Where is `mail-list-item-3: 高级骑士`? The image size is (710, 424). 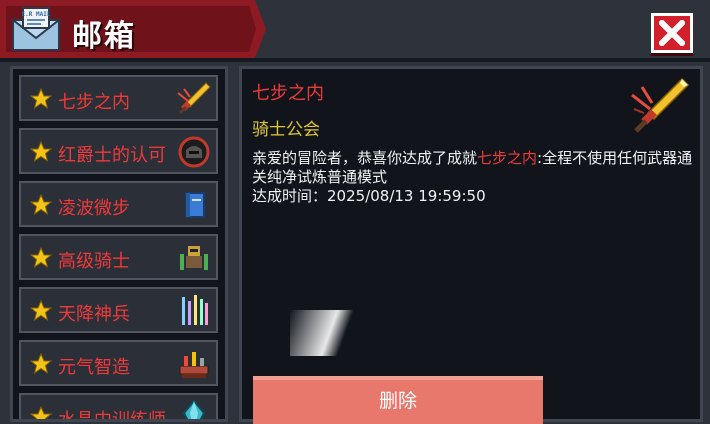
mail-list-item-3: 高级骑士 is located at coordinates (118, 257).